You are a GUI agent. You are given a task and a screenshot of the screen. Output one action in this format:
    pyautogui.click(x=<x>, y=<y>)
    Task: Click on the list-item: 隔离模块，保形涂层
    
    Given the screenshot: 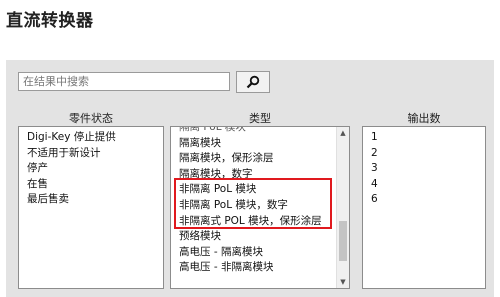 What is the action you would take?
    pyautogui.click(x=254, y=159)
    